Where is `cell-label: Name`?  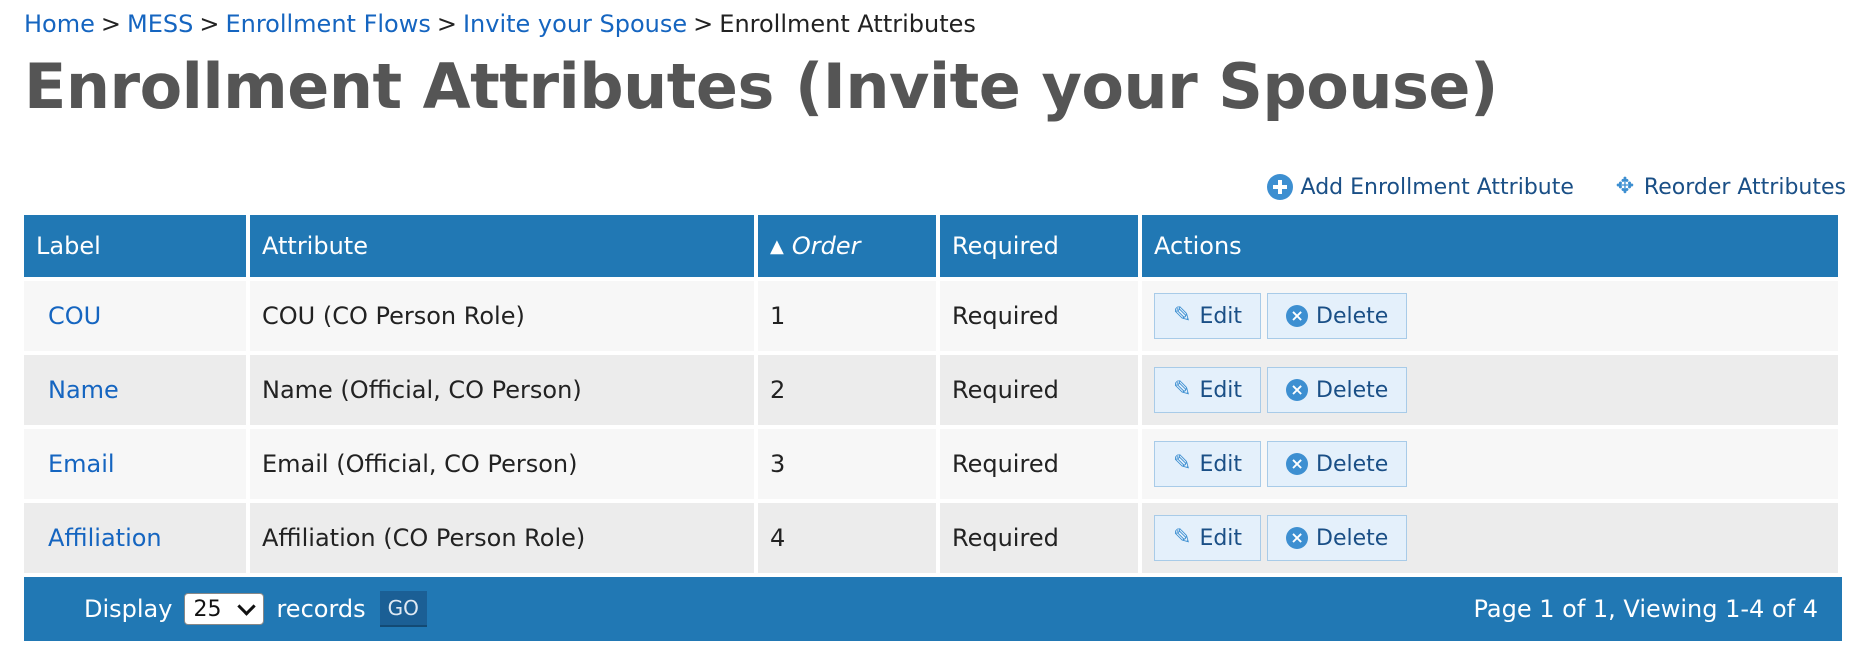
cell-label: Name is located at coordinates (135, 390).